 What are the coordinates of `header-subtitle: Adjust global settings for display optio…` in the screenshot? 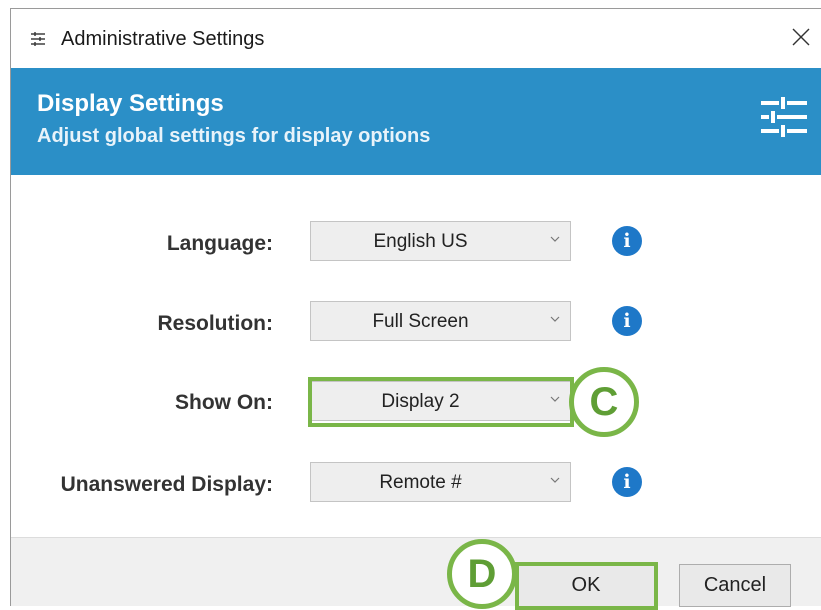 It's located at (234, 136).